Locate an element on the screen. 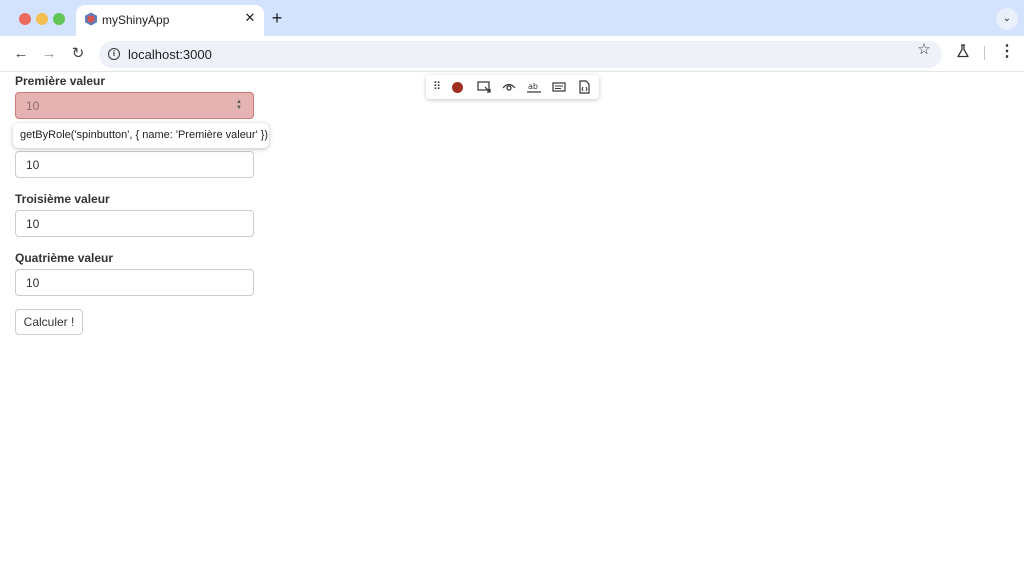 Image resolution: width=1024 pixels, height=582 pixels. assert-text-icon: ab is located at coordinates (534, 87).